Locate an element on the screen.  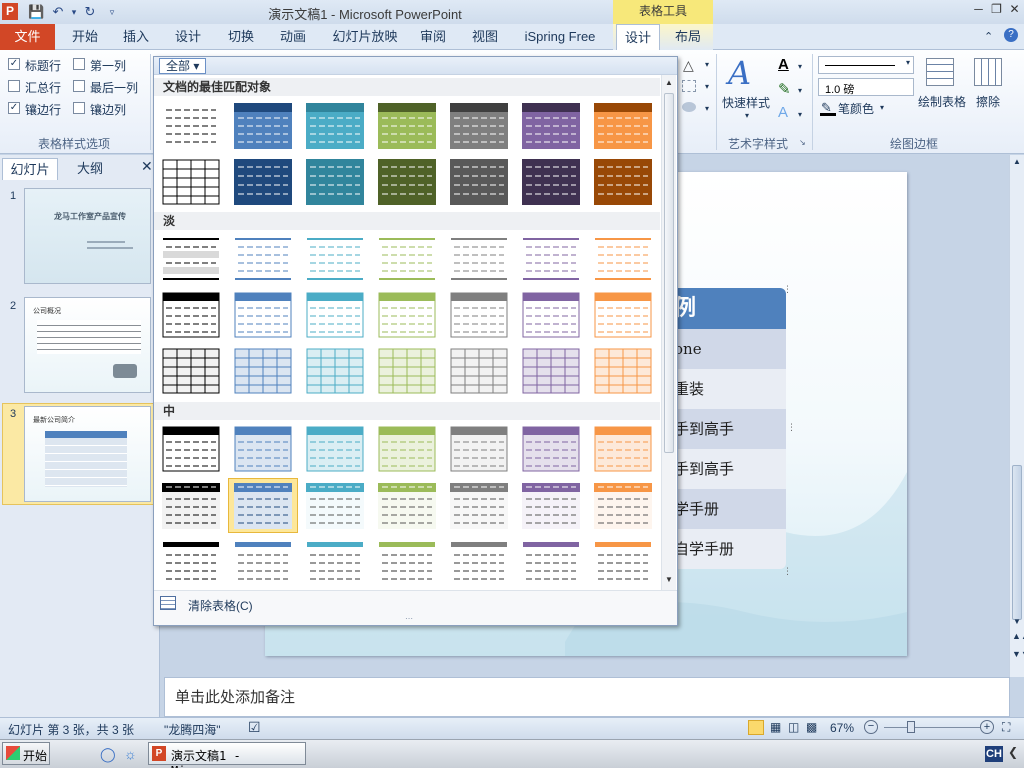
borders-dropdown-icon: ▾ is located at coordinates (707, 86).